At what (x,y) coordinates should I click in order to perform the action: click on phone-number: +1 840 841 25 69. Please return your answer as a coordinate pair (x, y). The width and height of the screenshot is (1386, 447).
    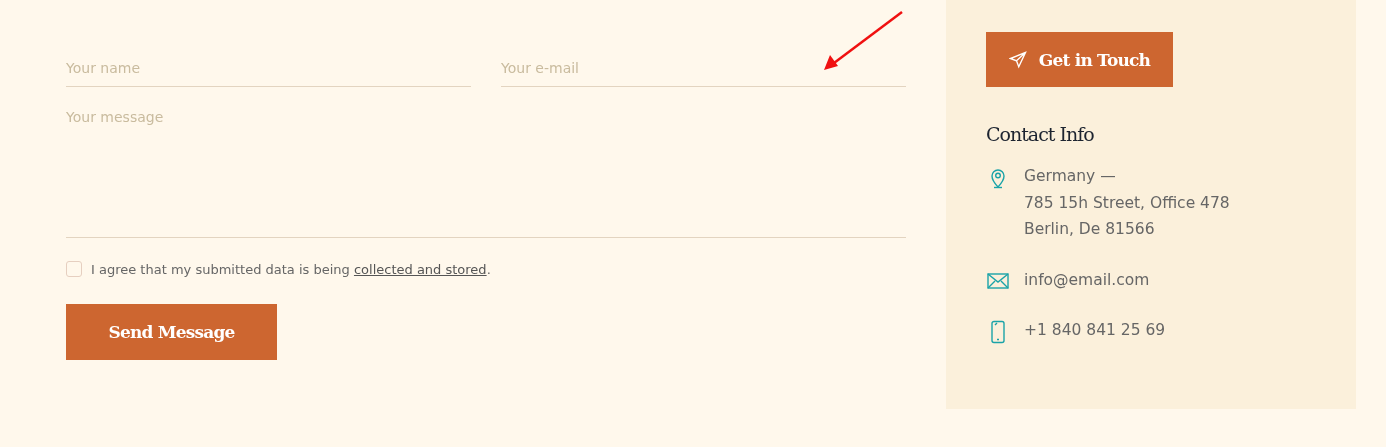
    Looking at the image, I should click on (1095, 330).